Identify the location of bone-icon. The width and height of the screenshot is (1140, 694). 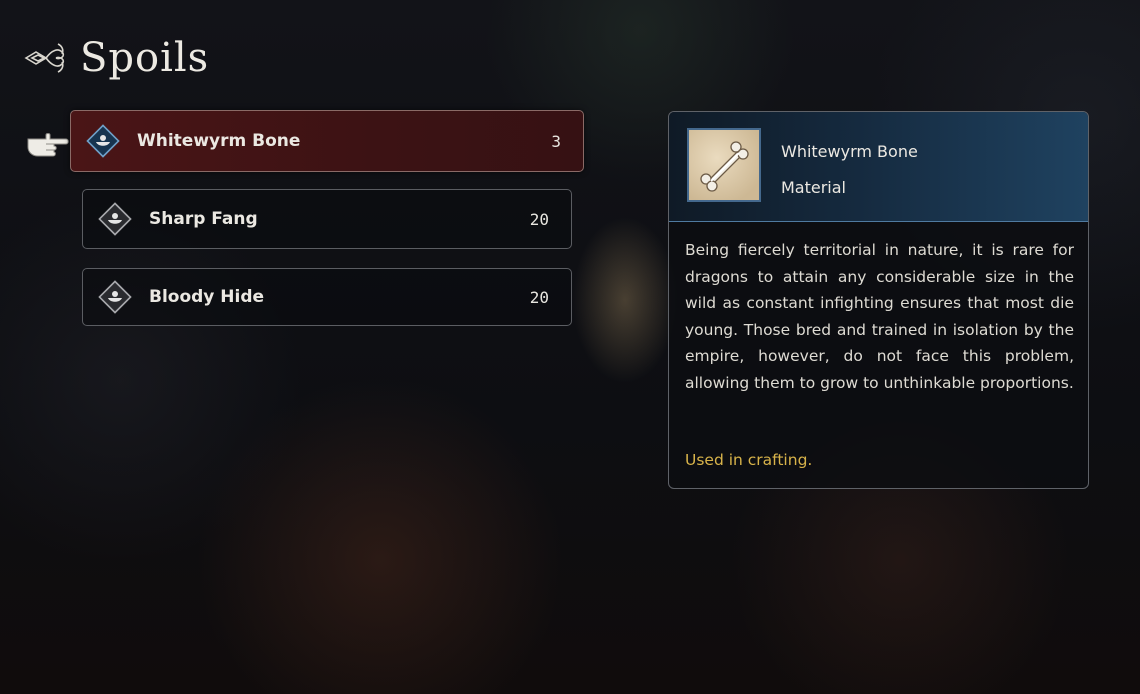
(724, 165).